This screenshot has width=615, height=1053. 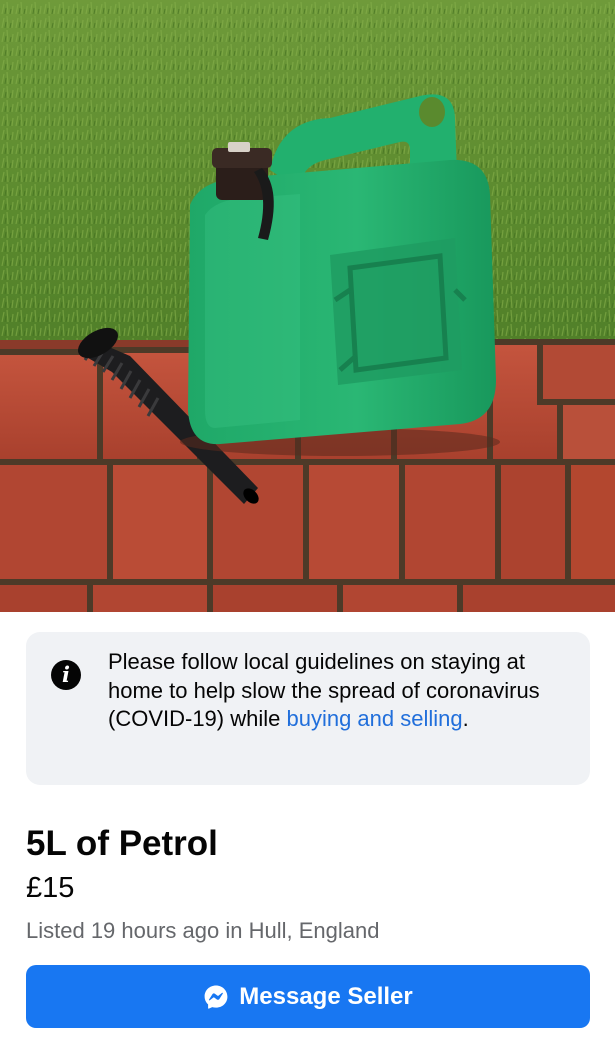 I want to click on listing-meta: Listed 19 hours ago in Hull, England, so click(x=203, y=930).